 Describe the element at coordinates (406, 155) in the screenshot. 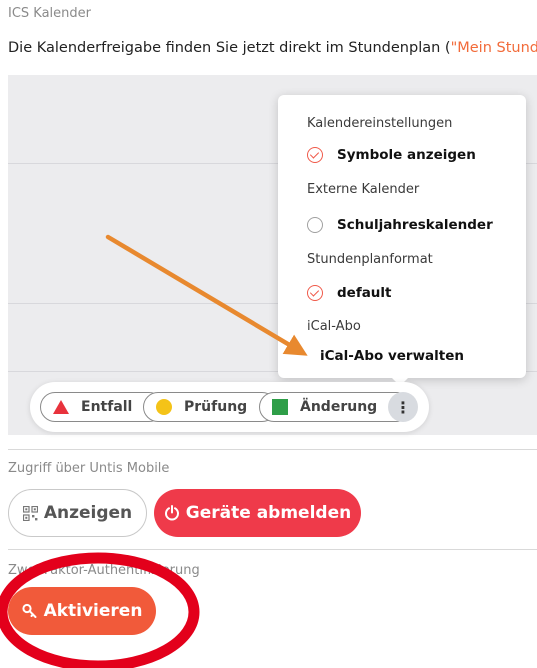

I see `option-label: Symbole anzeigen` at that location.